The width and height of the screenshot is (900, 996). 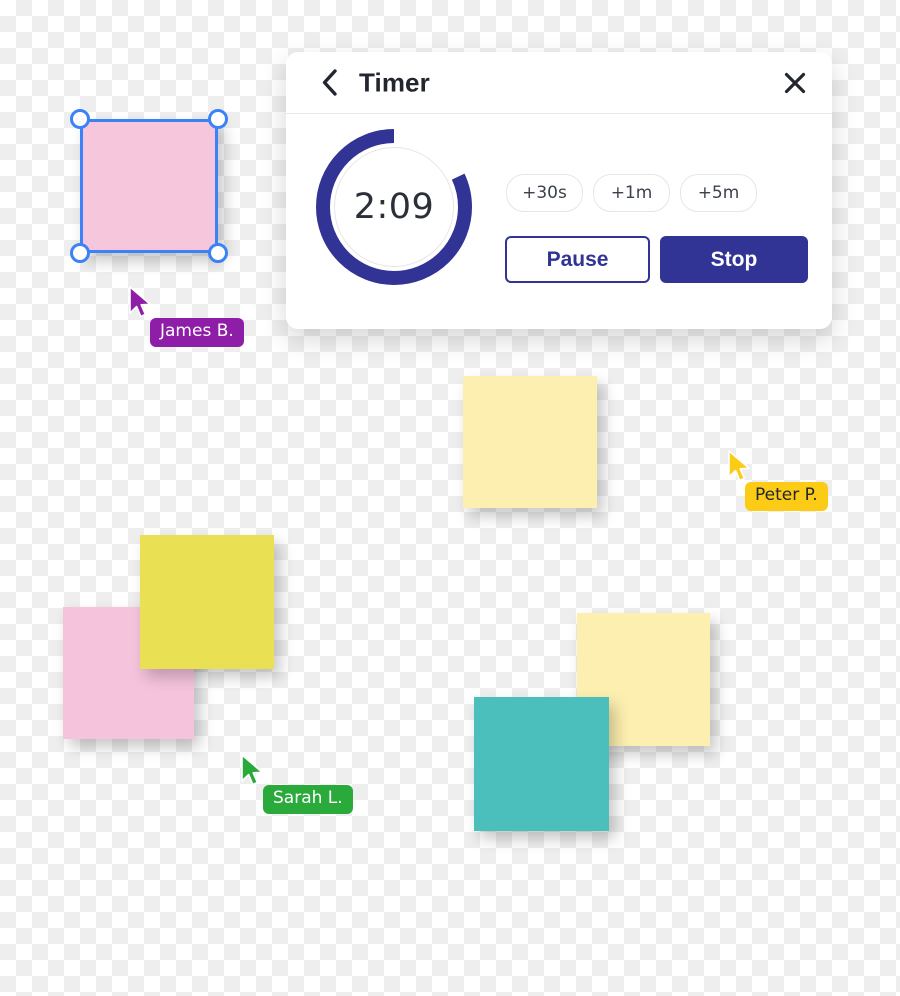 I want to click on add-1m-button: +1m, so click(x=631, y=193).